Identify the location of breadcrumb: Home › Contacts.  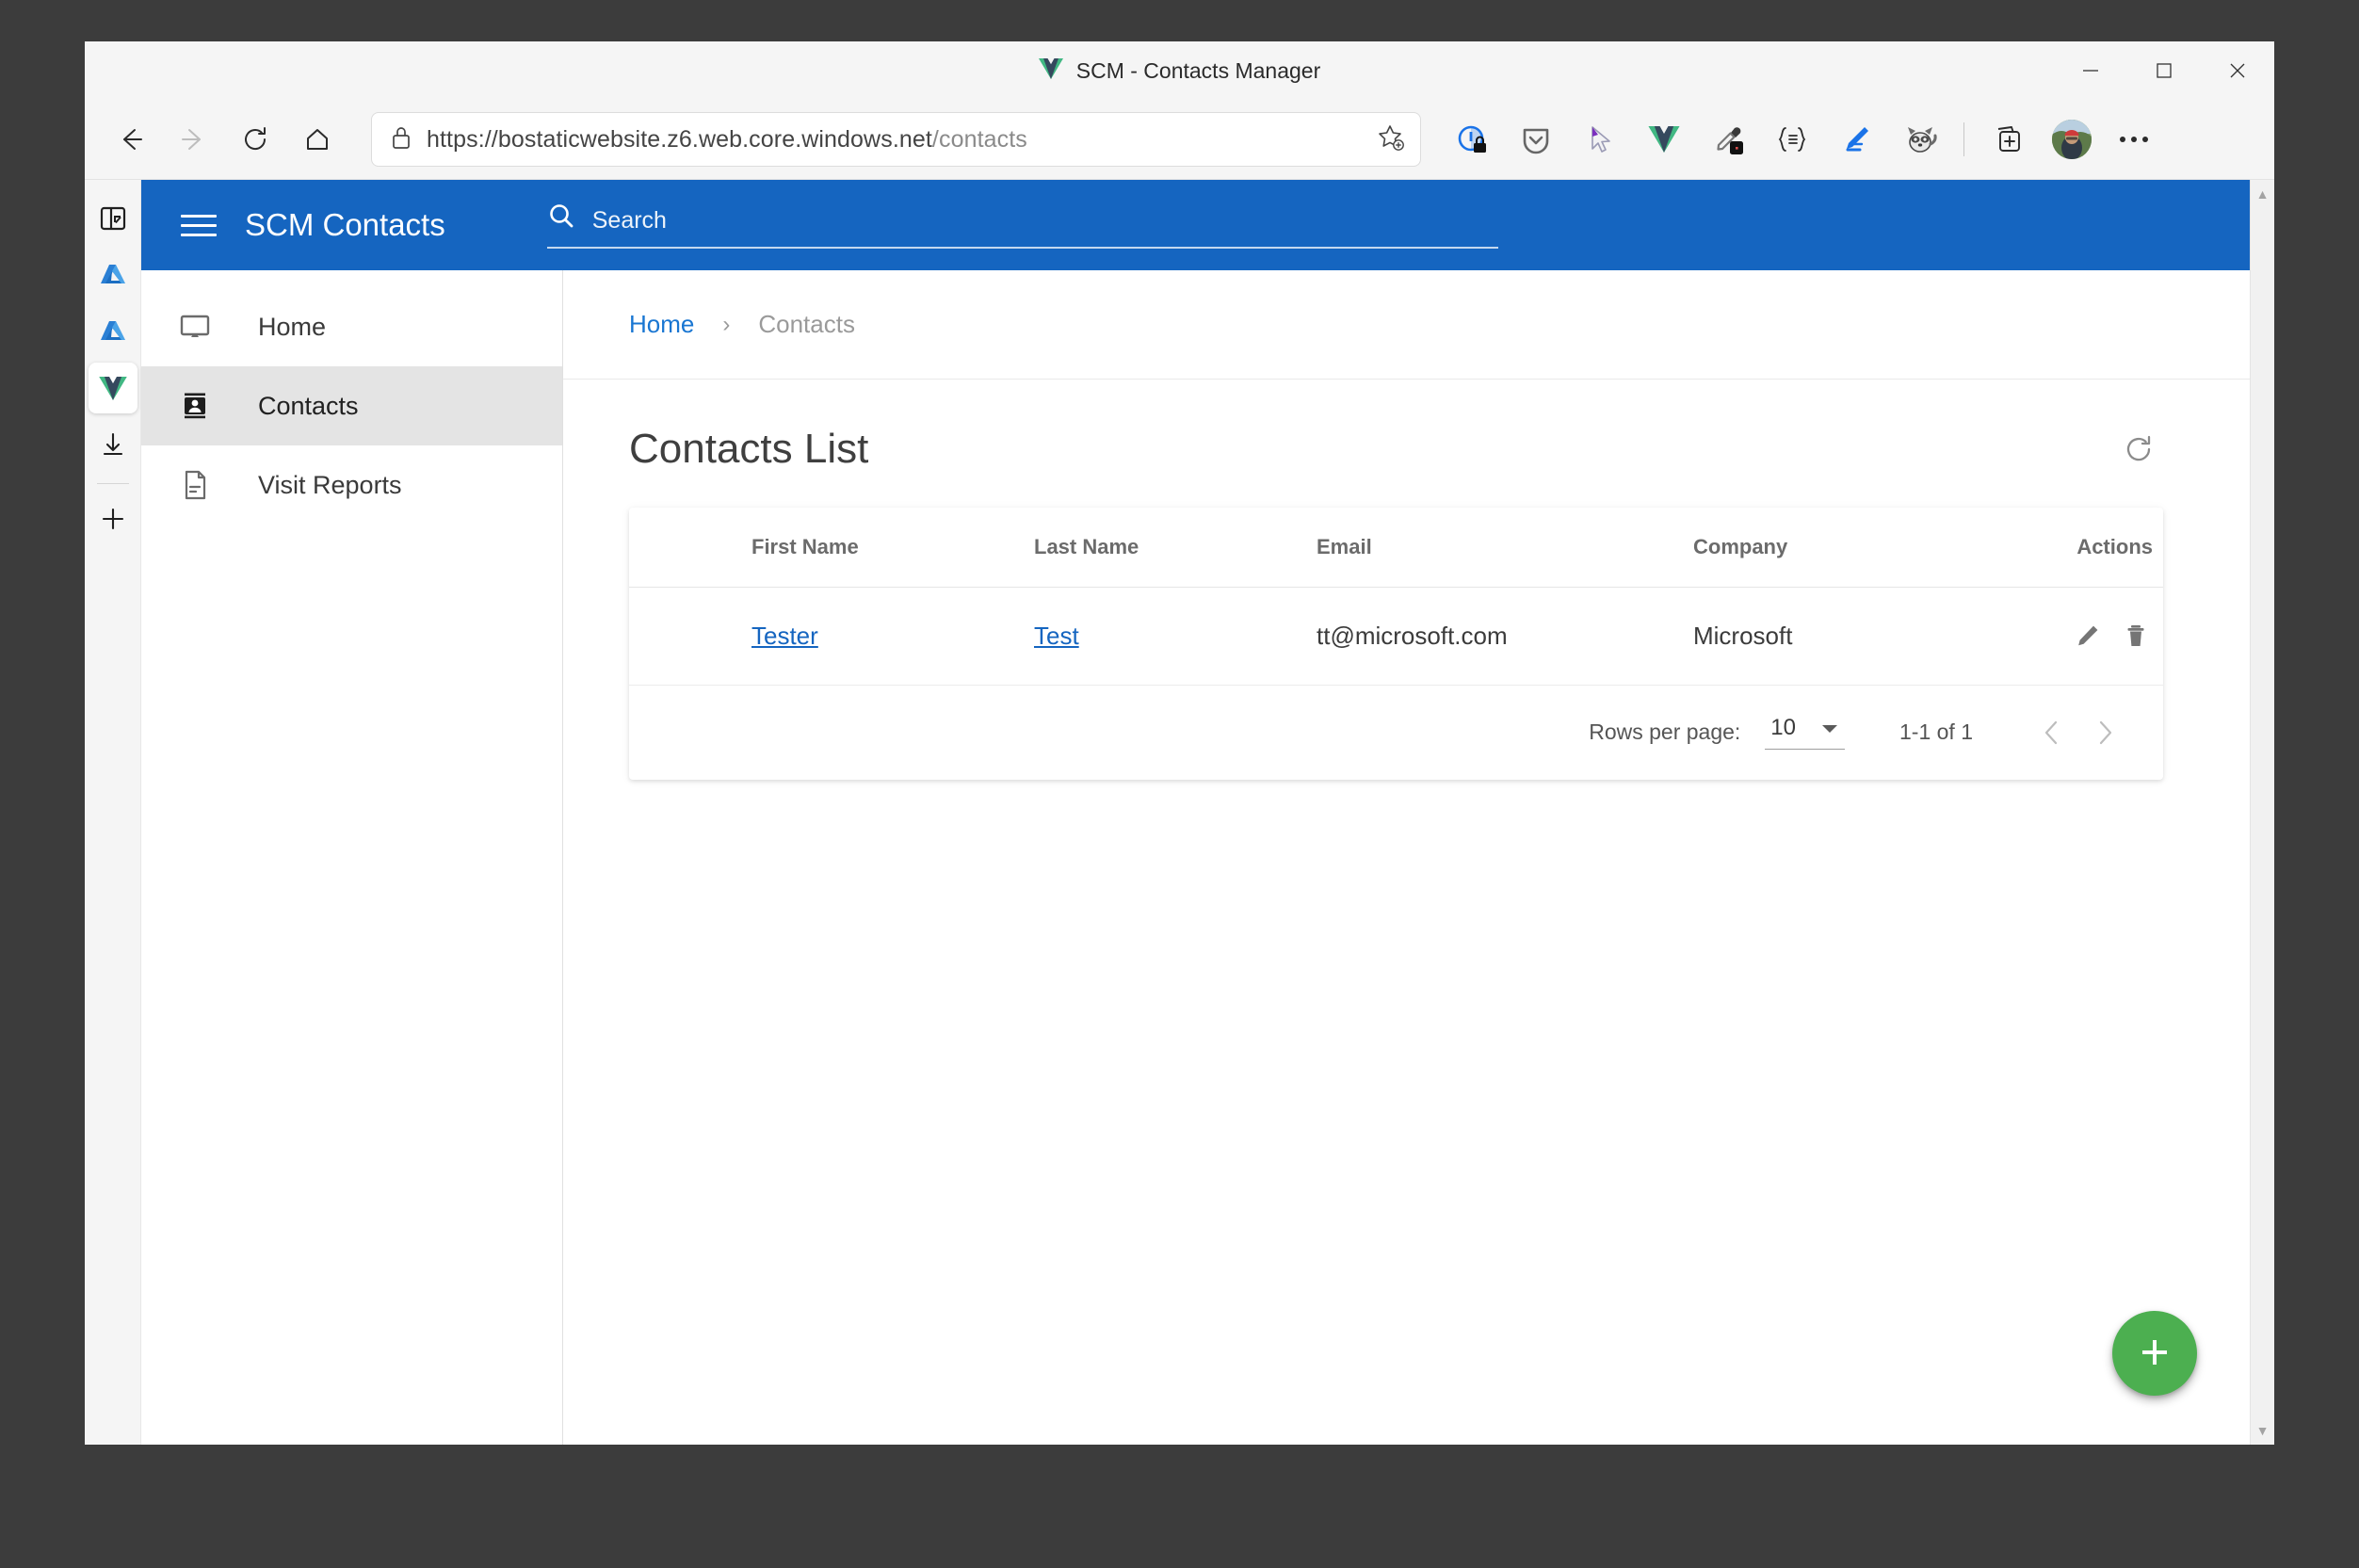
(1406, 325).